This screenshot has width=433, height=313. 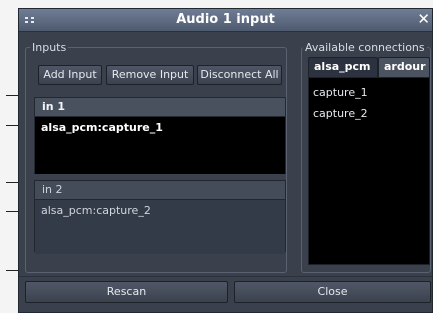 I want to click on inputs-group-label: Inputs, so click(x=49, y=47).